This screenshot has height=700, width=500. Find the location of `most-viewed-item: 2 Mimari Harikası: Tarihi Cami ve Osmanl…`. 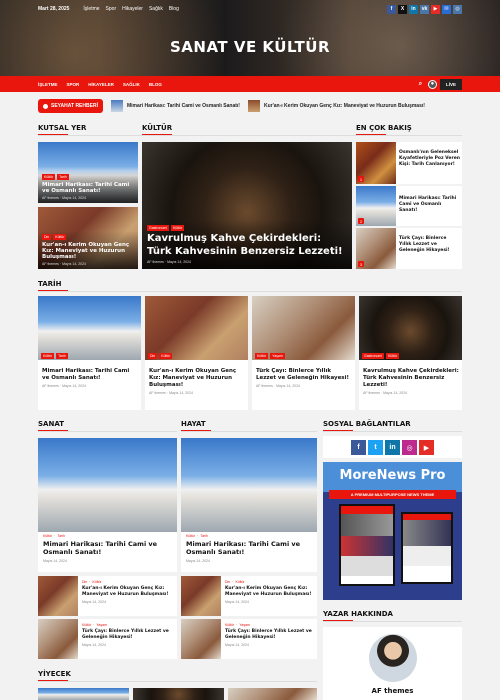

most-viewed-item: 2 Mimari Harikası: Tarihi Cami ve Osmanl… is located at coordinates (409, 206).